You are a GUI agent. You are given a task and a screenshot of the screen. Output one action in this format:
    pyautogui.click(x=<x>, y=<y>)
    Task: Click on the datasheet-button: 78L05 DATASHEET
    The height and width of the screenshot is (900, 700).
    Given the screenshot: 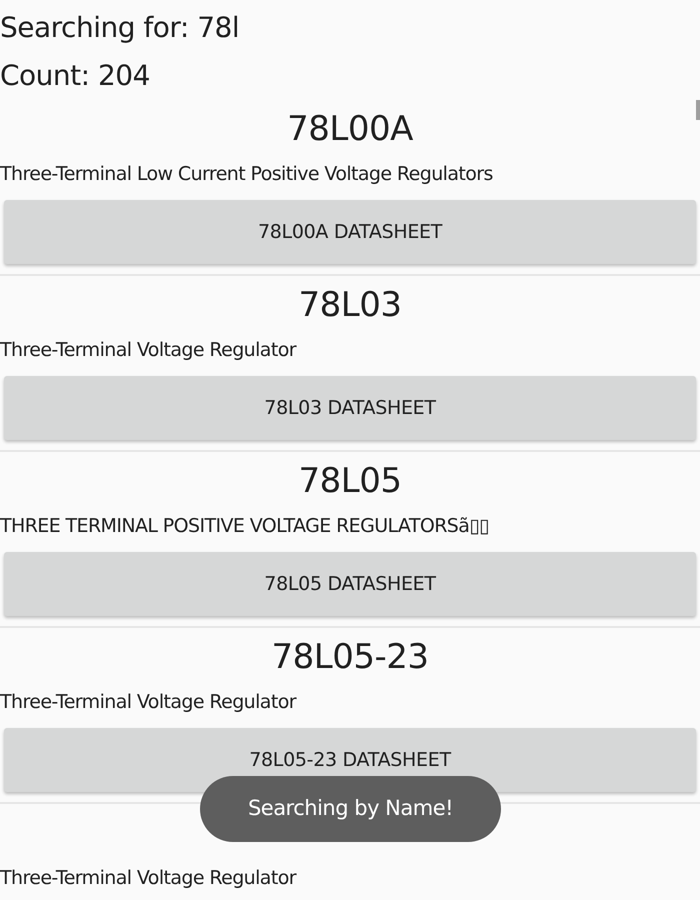 What is the action you would take?
    pyautogui.click(x=350, y=584)
    